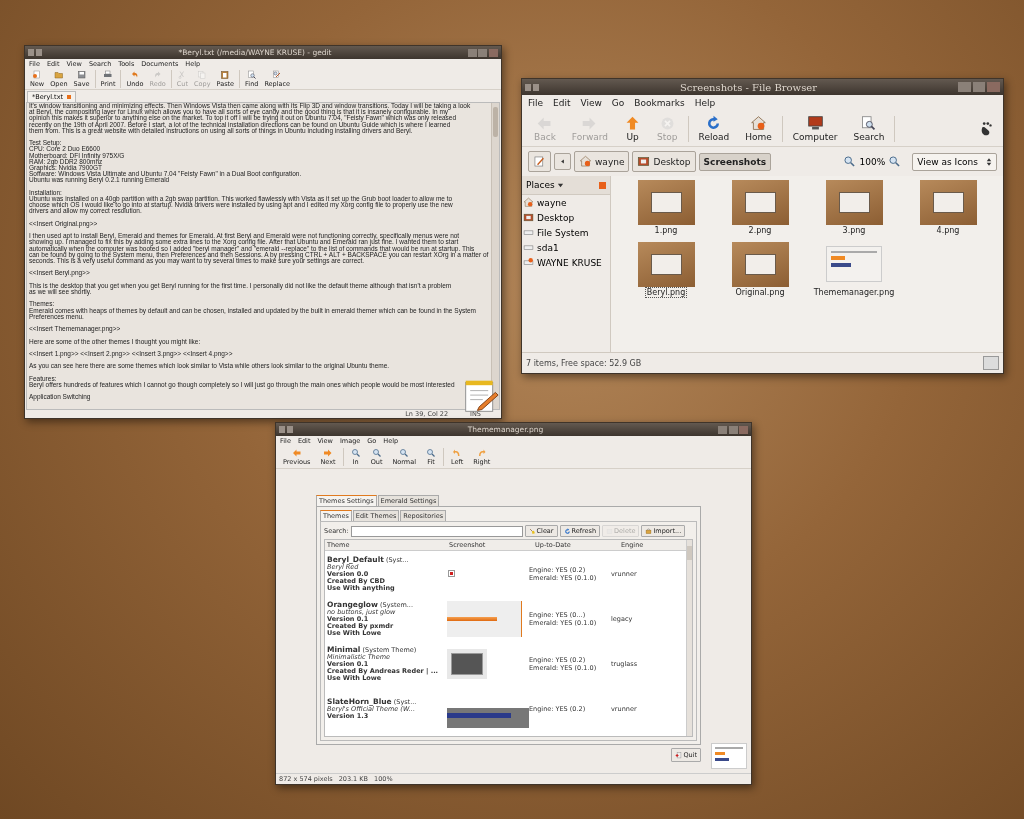 This screenshot has height=819, width=1024. What do you see at coordinates (649, 531) in the screenshot?
I see `package-icon` at bounding box center [649, 531].